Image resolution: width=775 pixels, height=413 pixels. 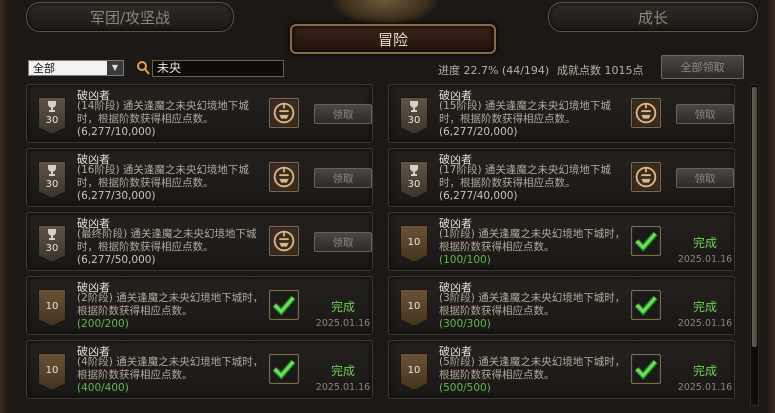 What do you see at coordinates (103, 324) in the screenshot?
I see `achievement-progress: (200/200)` at bounding box center [103, 324].